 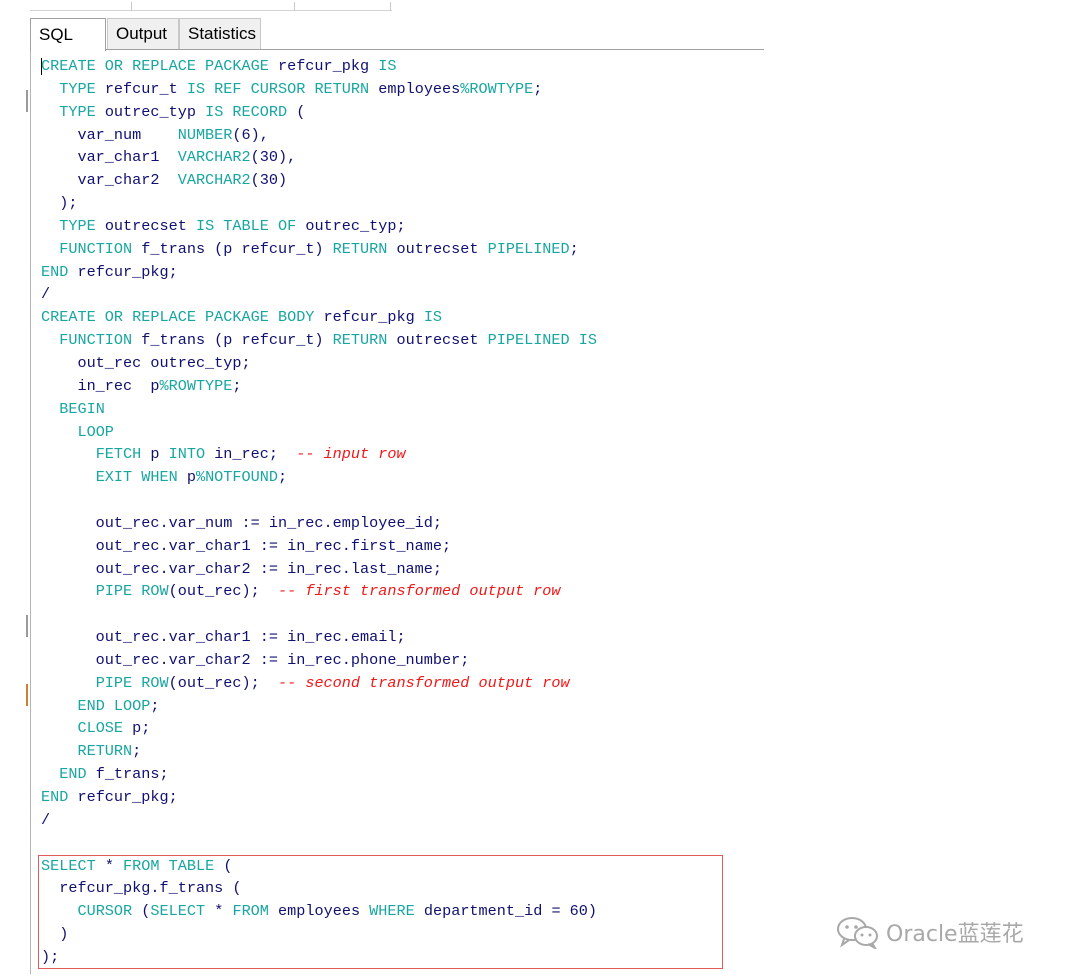 I want to click on sql-keyword: LOOP, so click(x=95, y=431).